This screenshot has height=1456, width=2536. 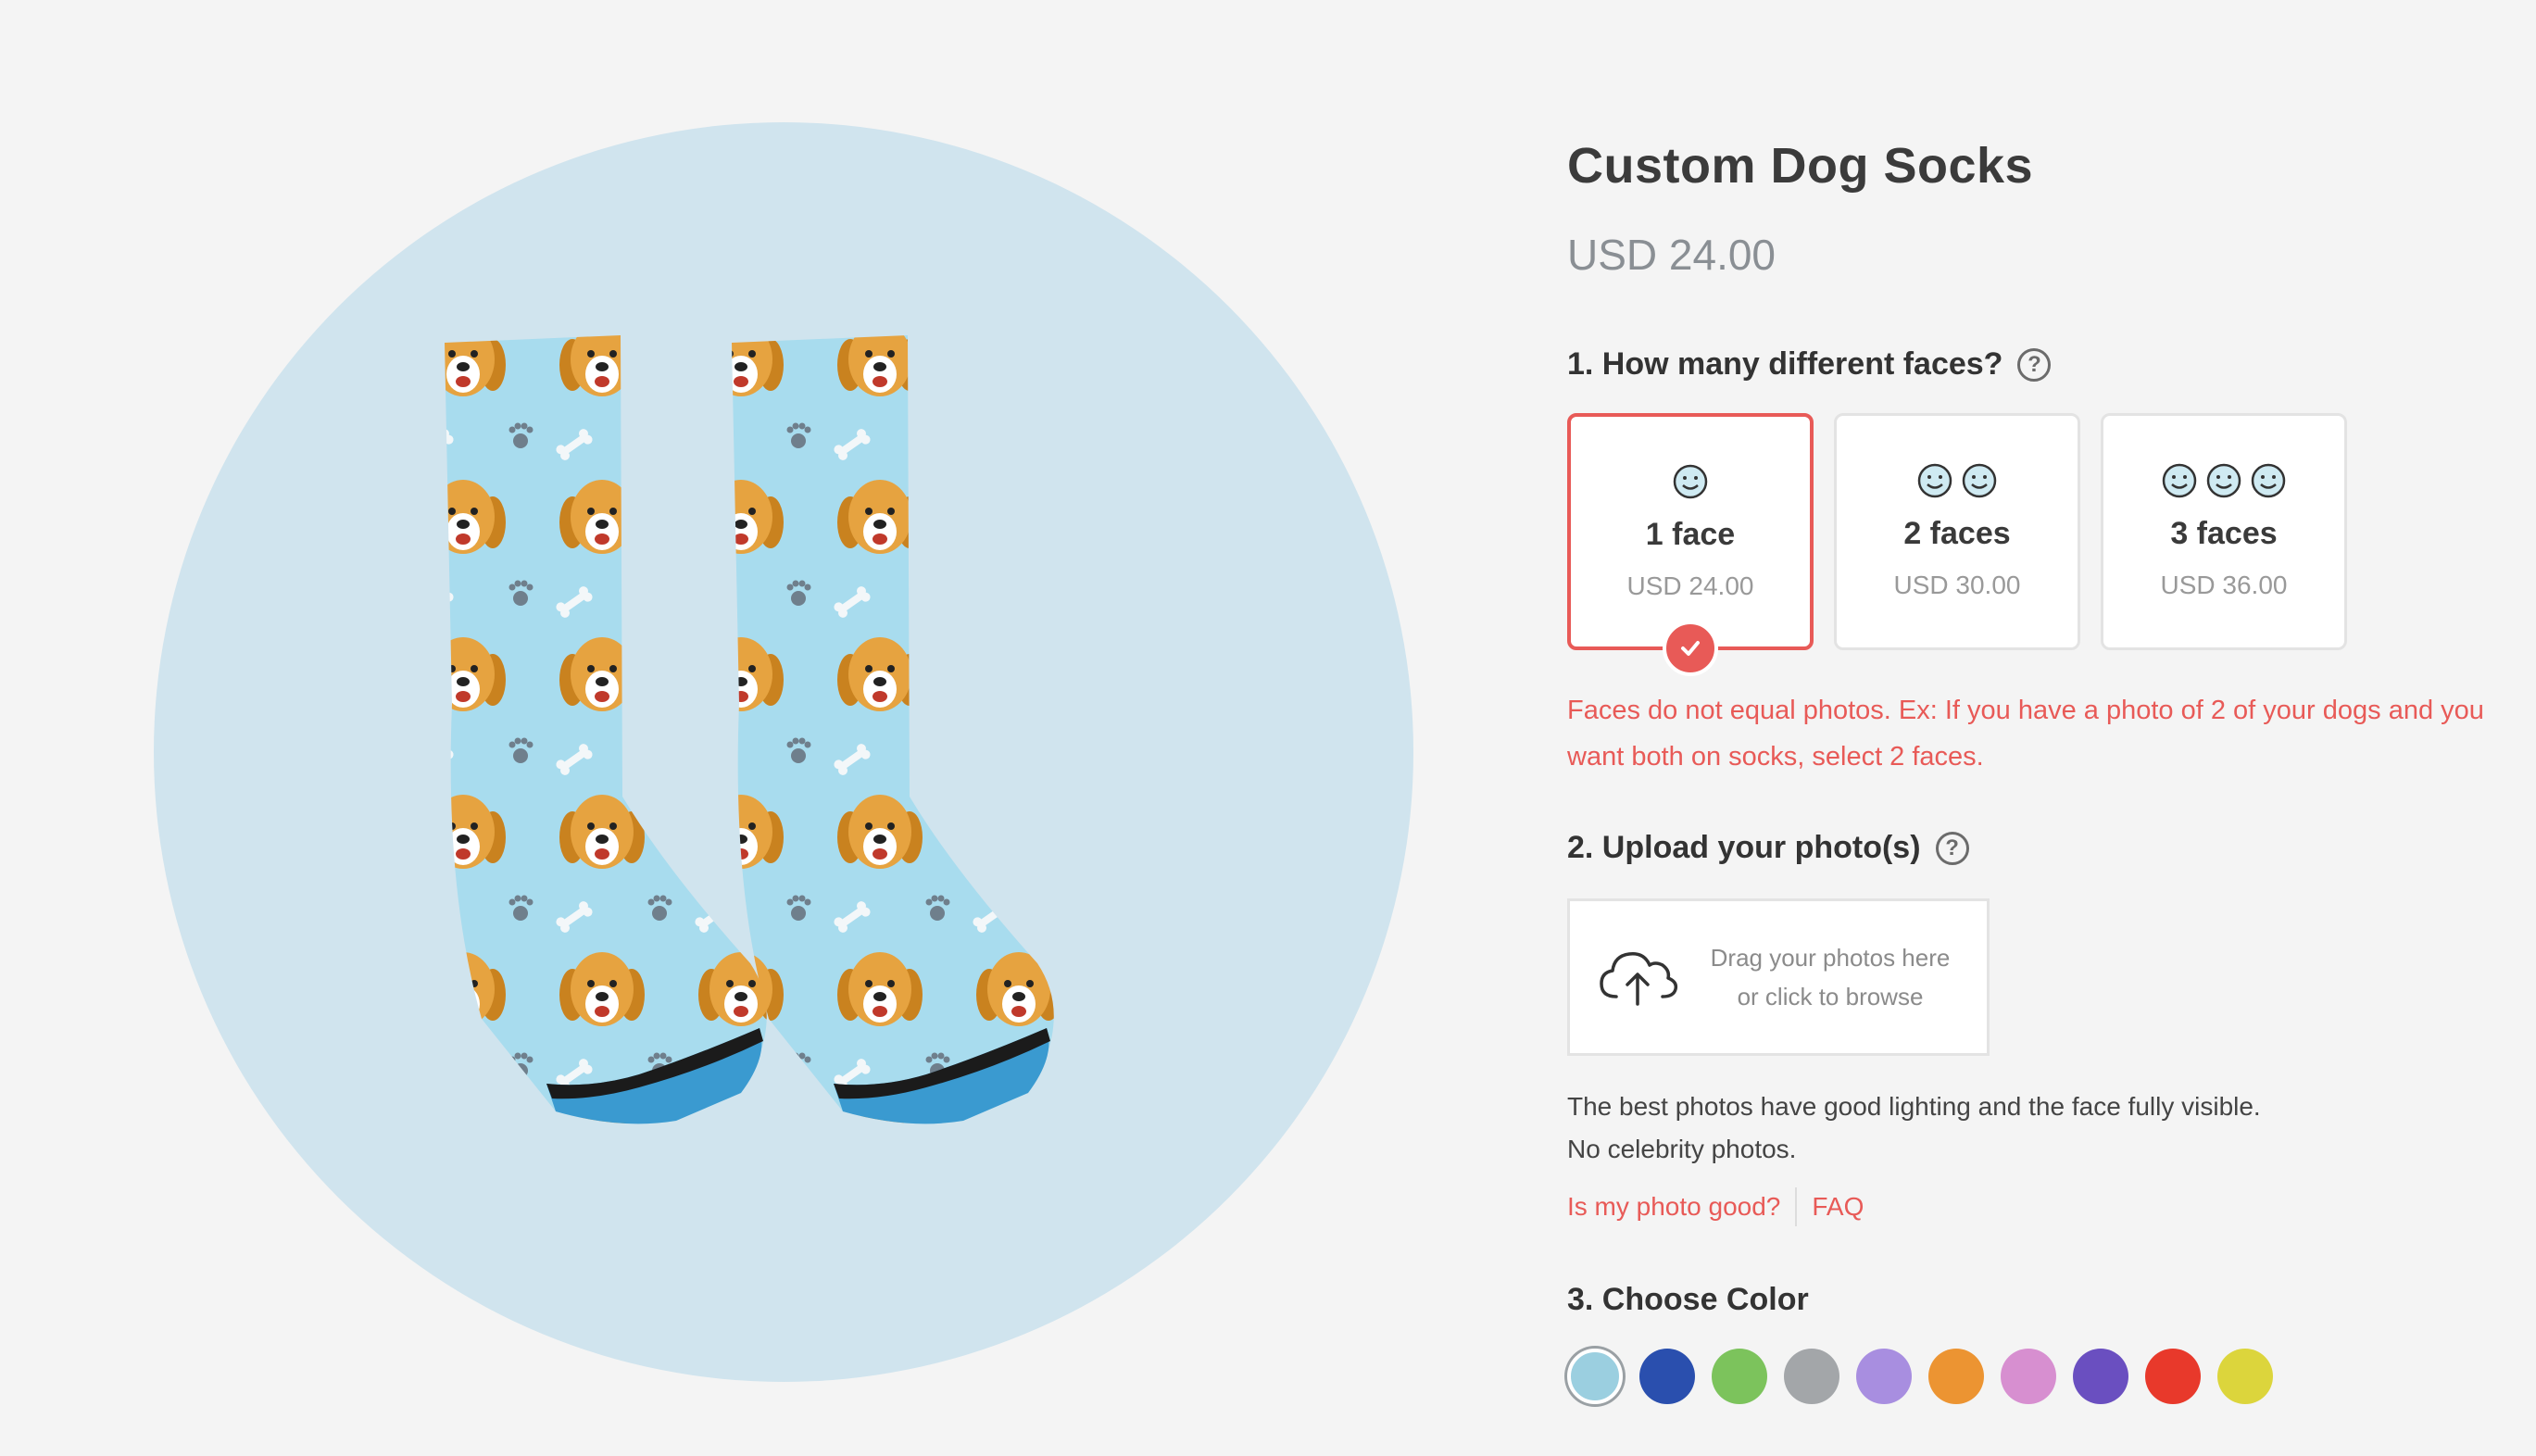 I want to click on upload-line-1: Drag your photos here, so click(x=1830, y=958).